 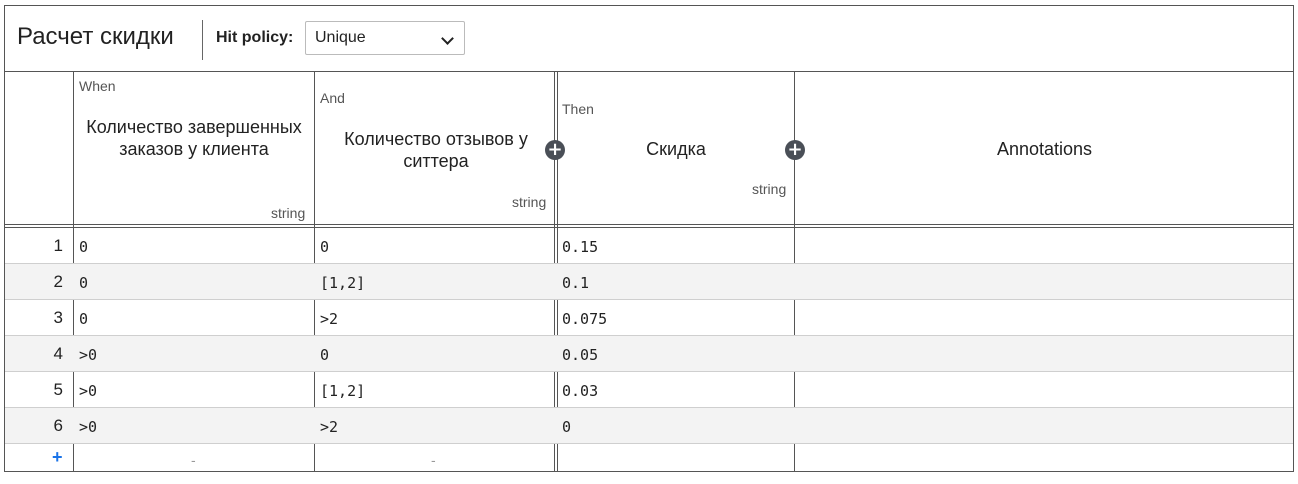 What do you see at coordinates (580, 355) in the screenshot?
I see `cell-discount: 0.05` at bounding box center [580, 355].